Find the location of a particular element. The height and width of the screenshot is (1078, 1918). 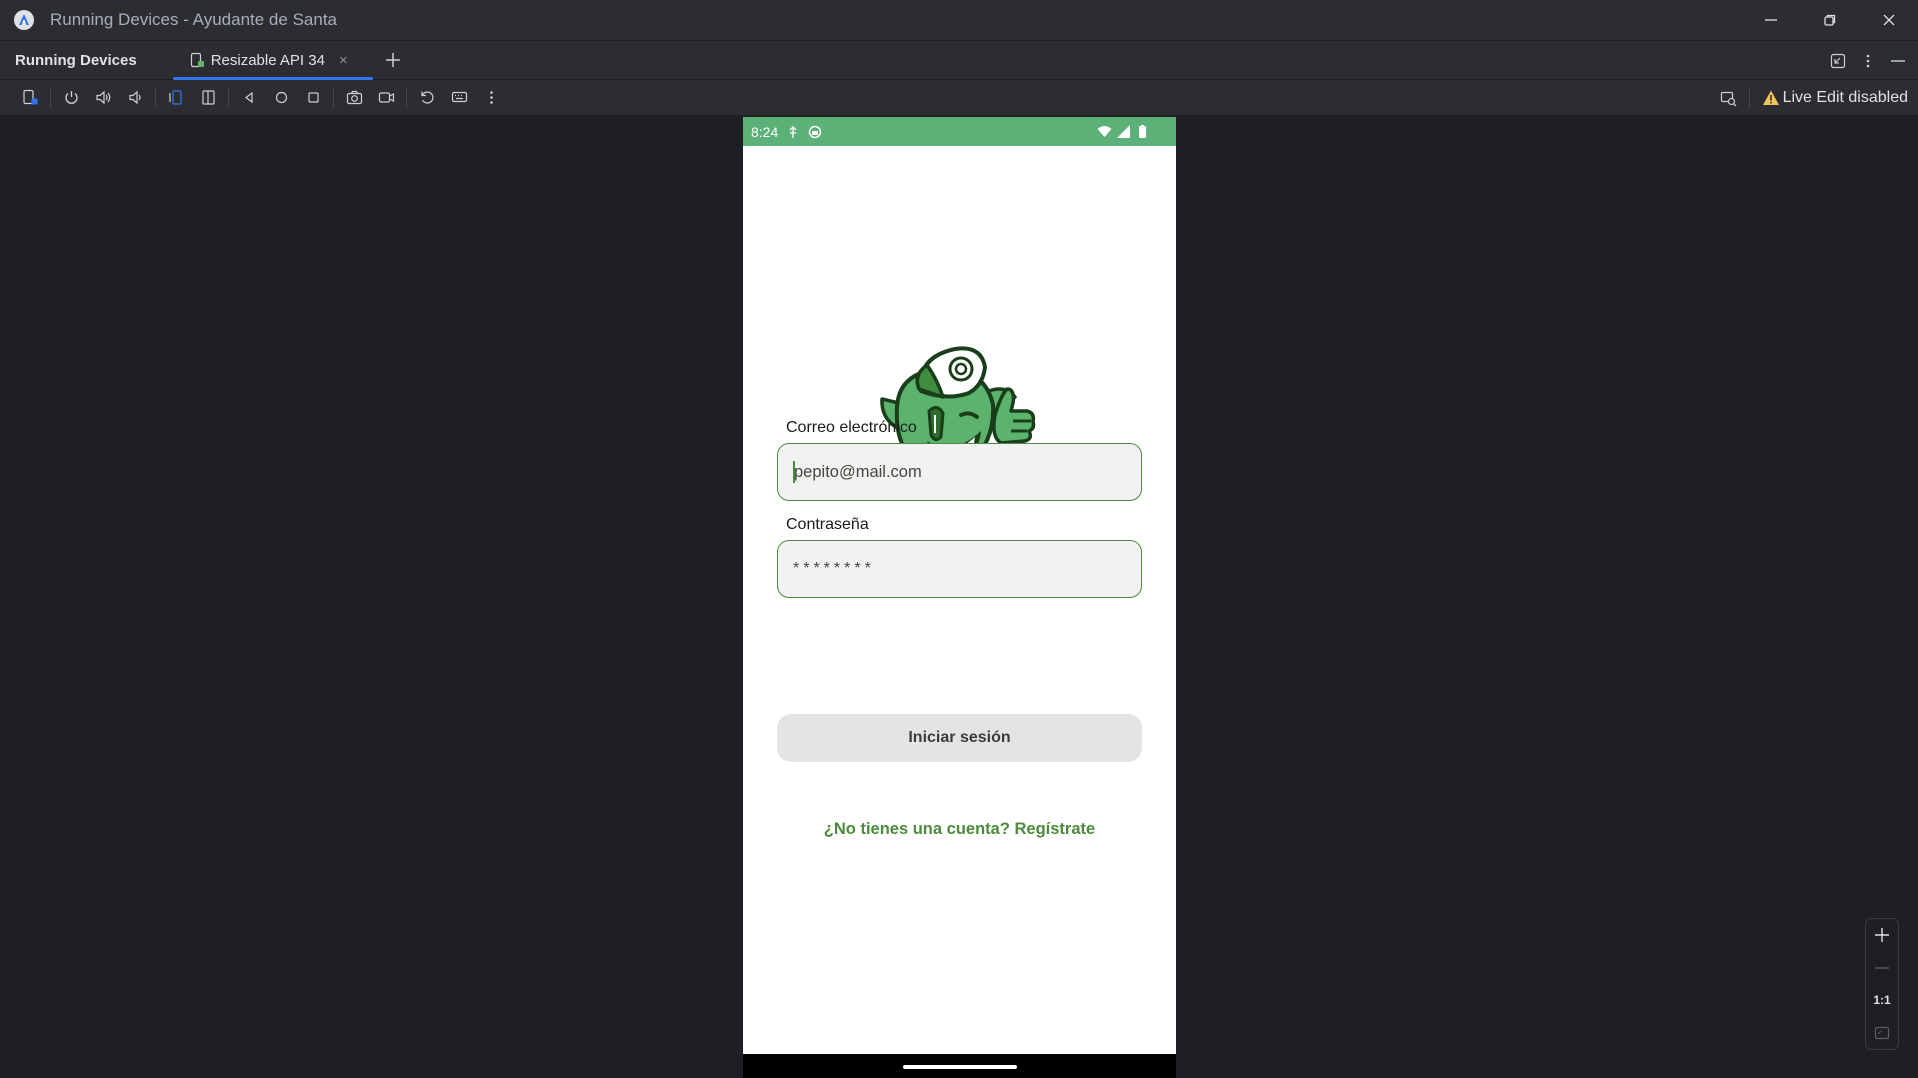

zoom-controls: 1:1 is located at coordinates (1882, 984).